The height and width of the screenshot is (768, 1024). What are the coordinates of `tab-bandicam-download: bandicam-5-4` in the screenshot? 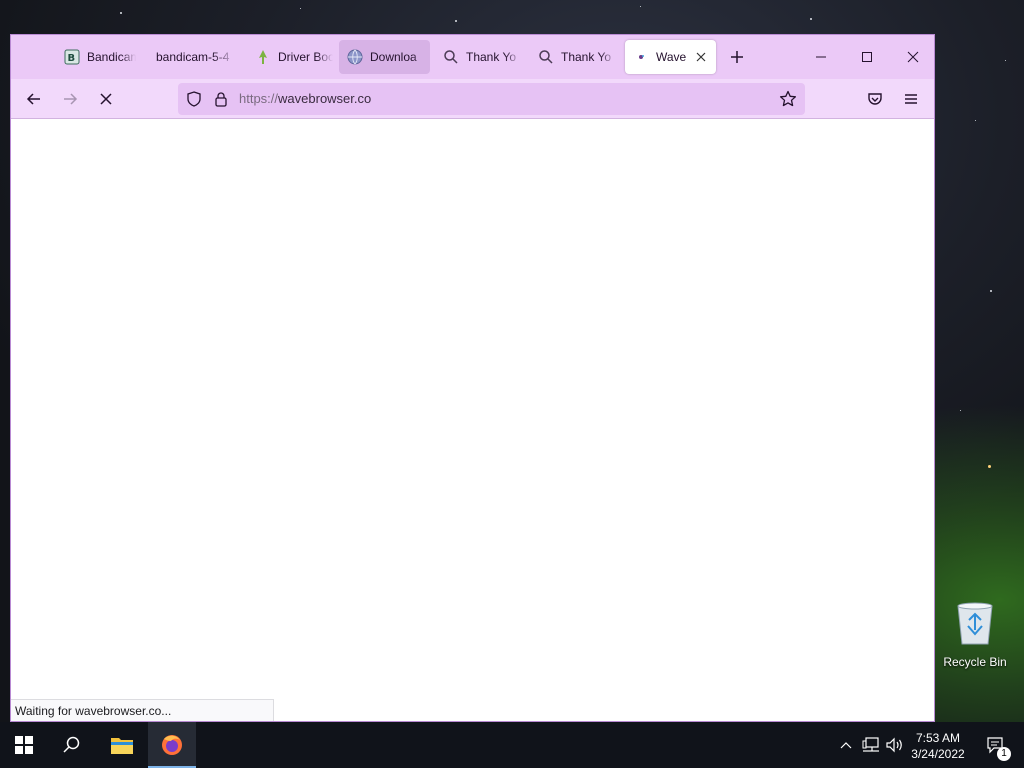 It's located at (192, 57).